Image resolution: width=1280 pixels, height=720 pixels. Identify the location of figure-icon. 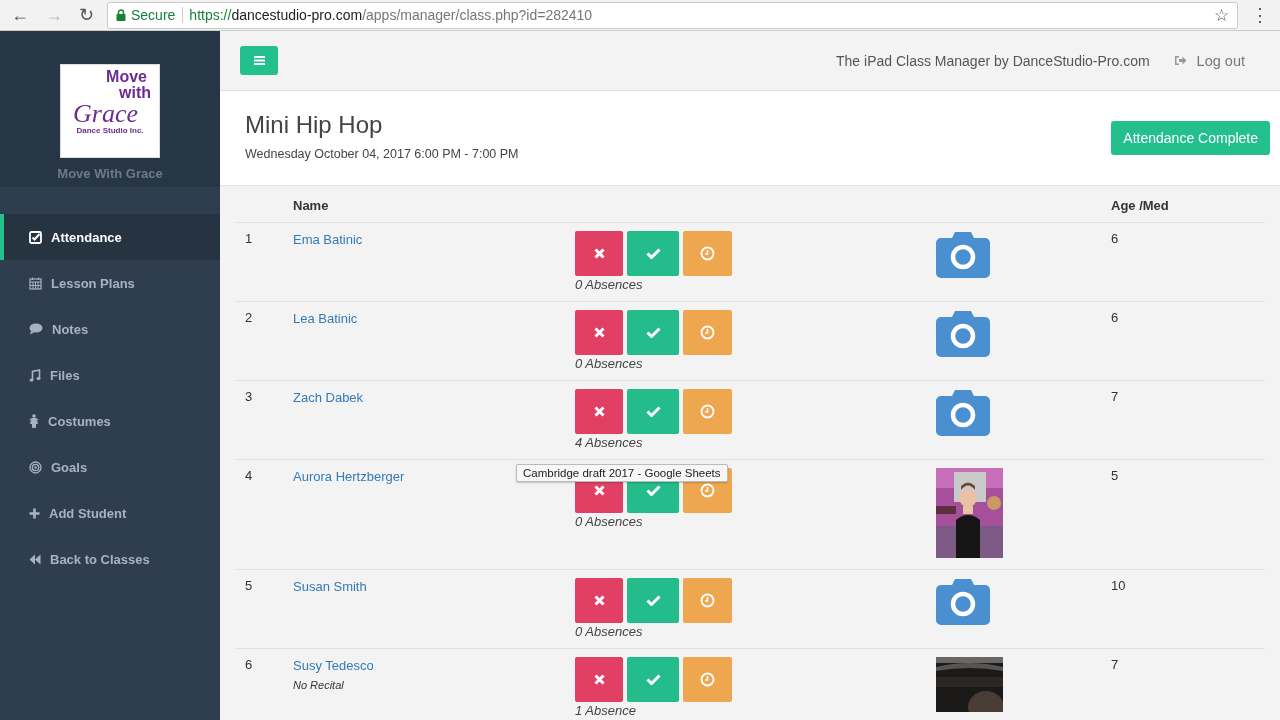
(34, 421).